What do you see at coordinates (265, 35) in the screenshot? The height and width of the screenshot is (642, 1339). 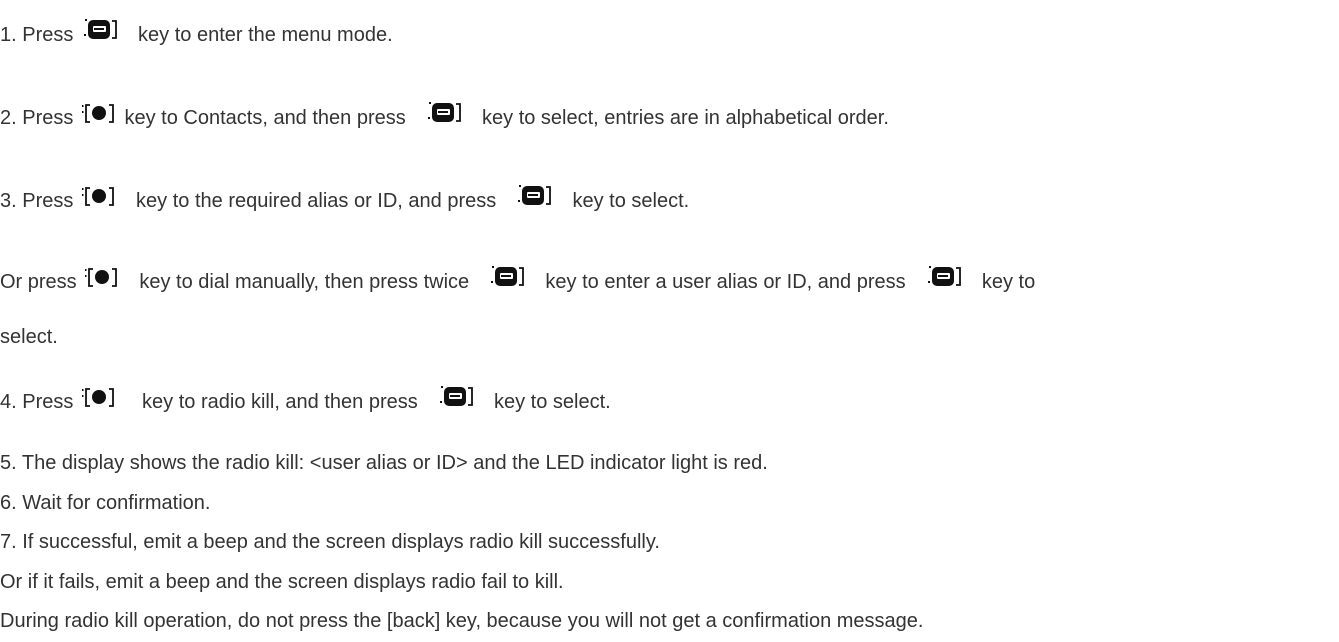 I see `step-1-text-b: key to enter the menu mode.` at bounding box center [265, 35].